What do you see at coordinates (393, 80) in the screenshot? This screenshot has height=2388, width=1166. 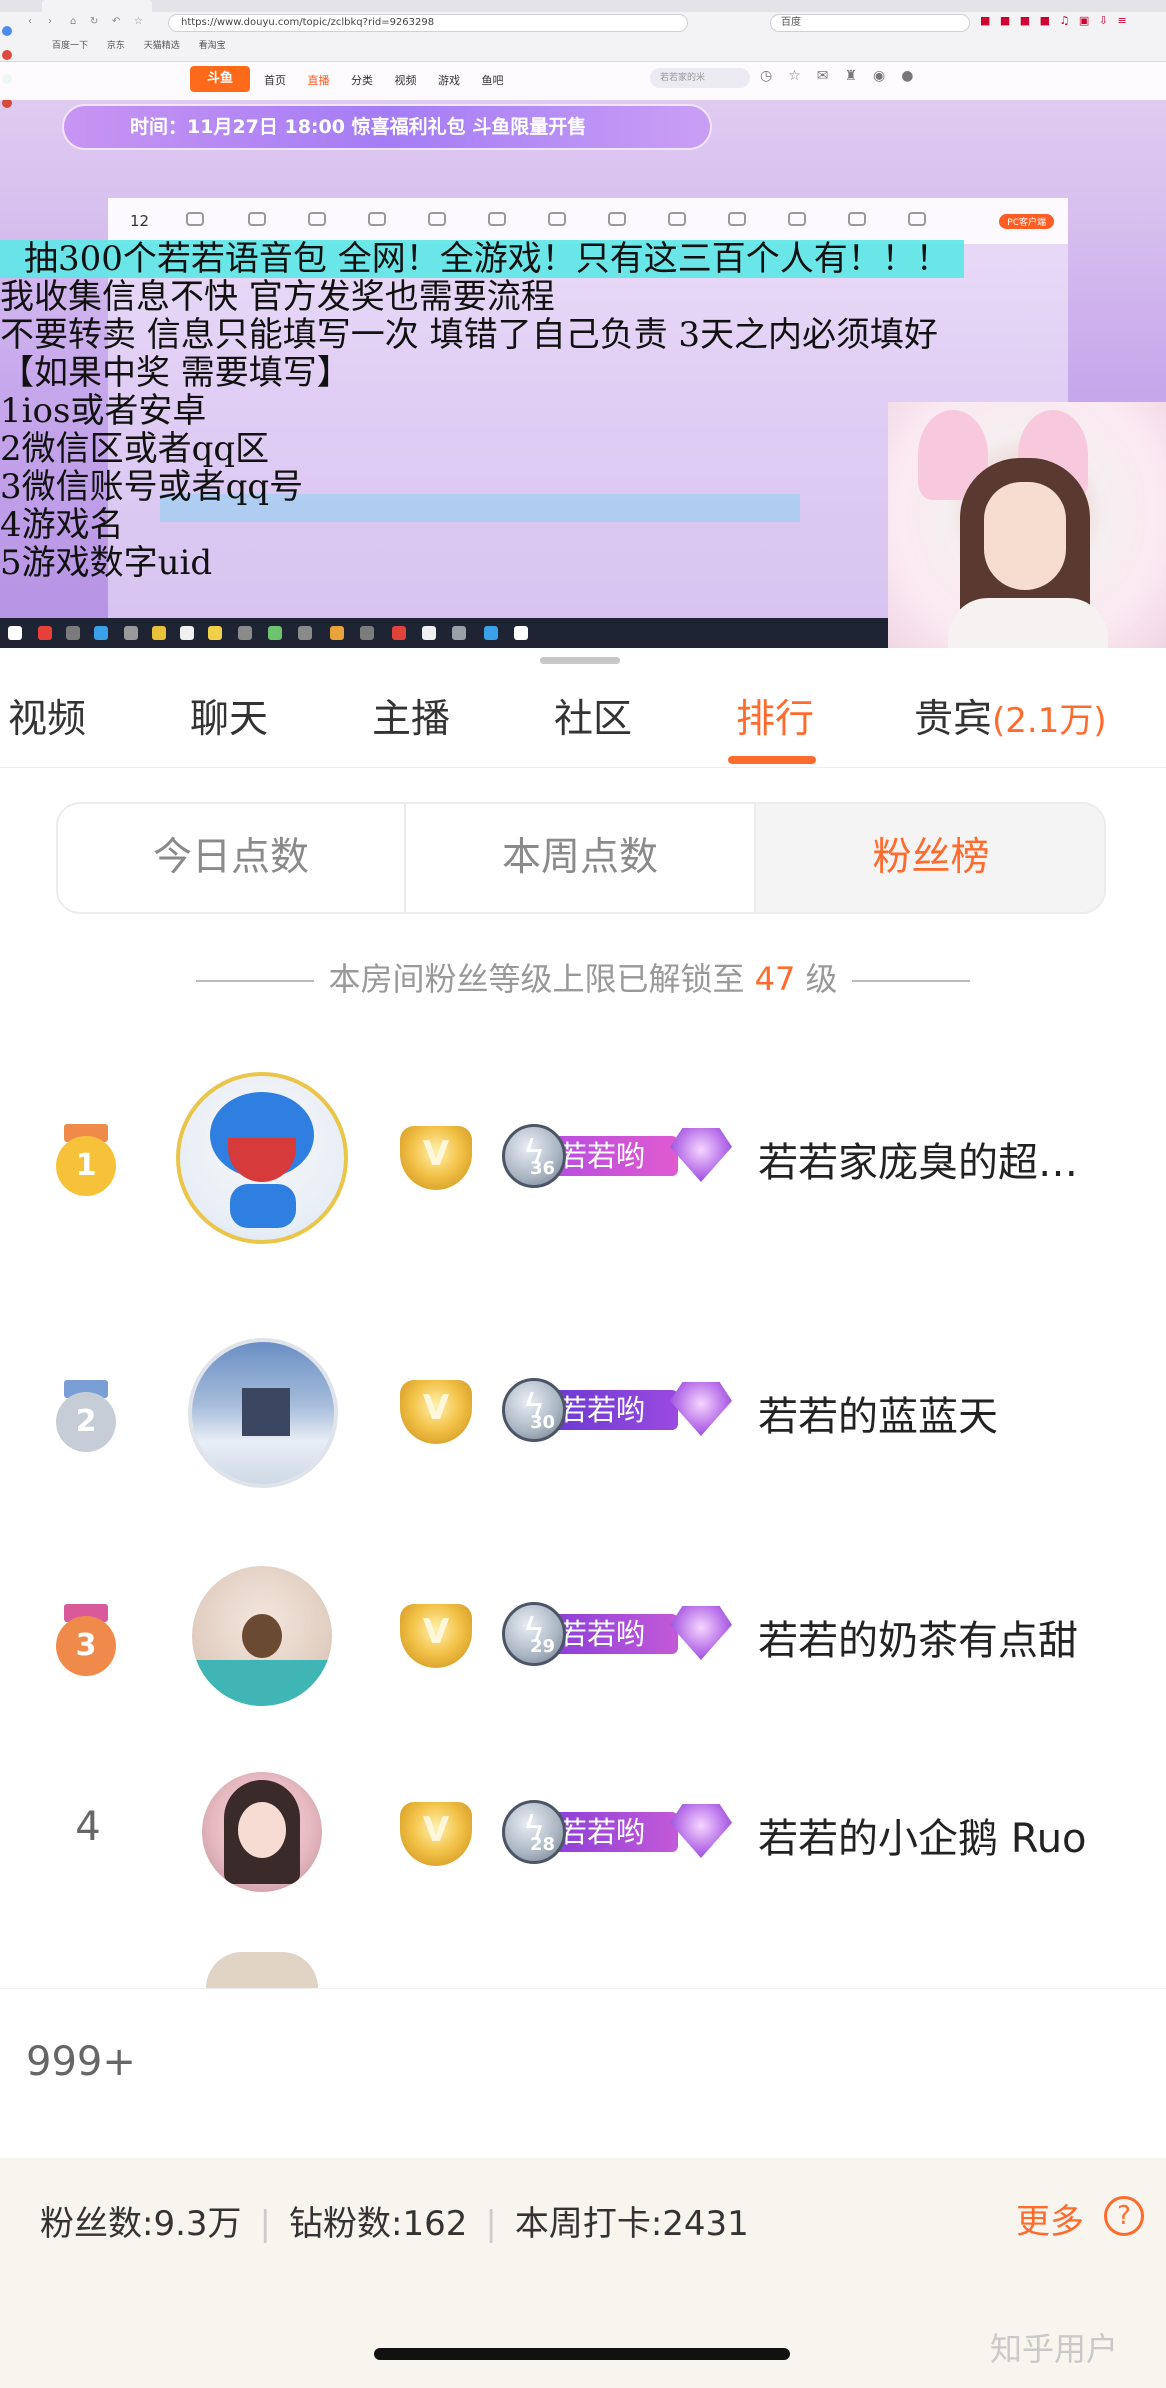 I see `douyu-links: 首页 直播 分类 视频 游戏 鱼吧` at bounding box center [393, 80].